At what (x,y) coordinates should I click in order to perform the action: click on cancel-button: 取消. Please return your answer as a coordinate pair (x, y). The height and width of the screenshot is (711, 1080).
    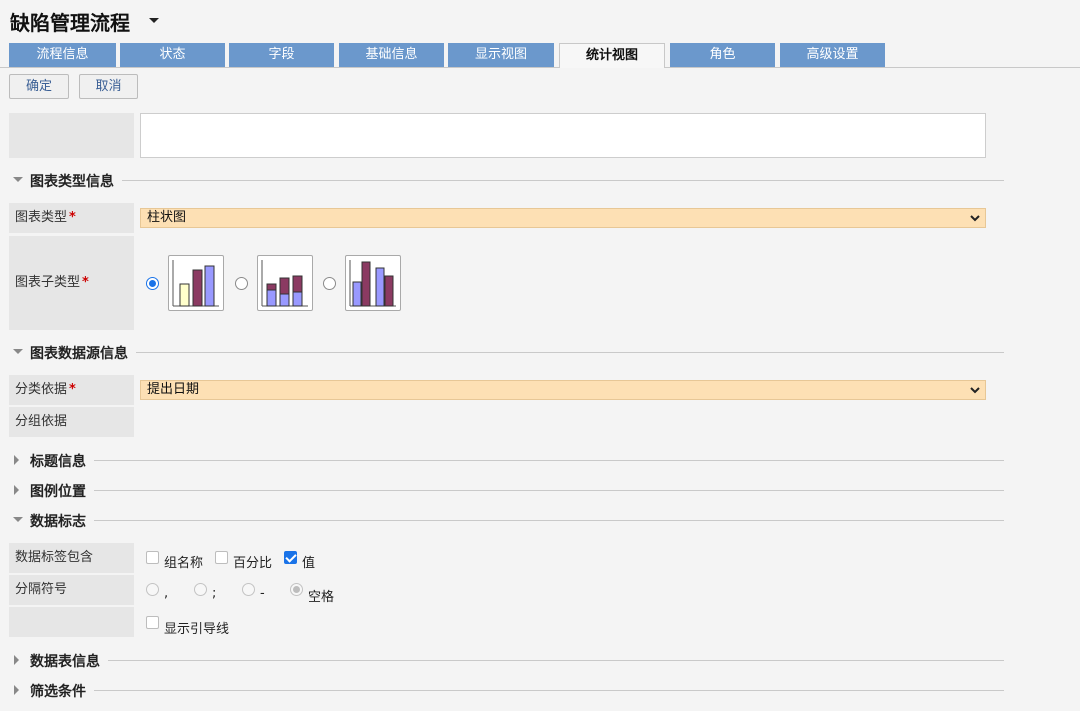
    Looking at the image, I should click on (108, 86).